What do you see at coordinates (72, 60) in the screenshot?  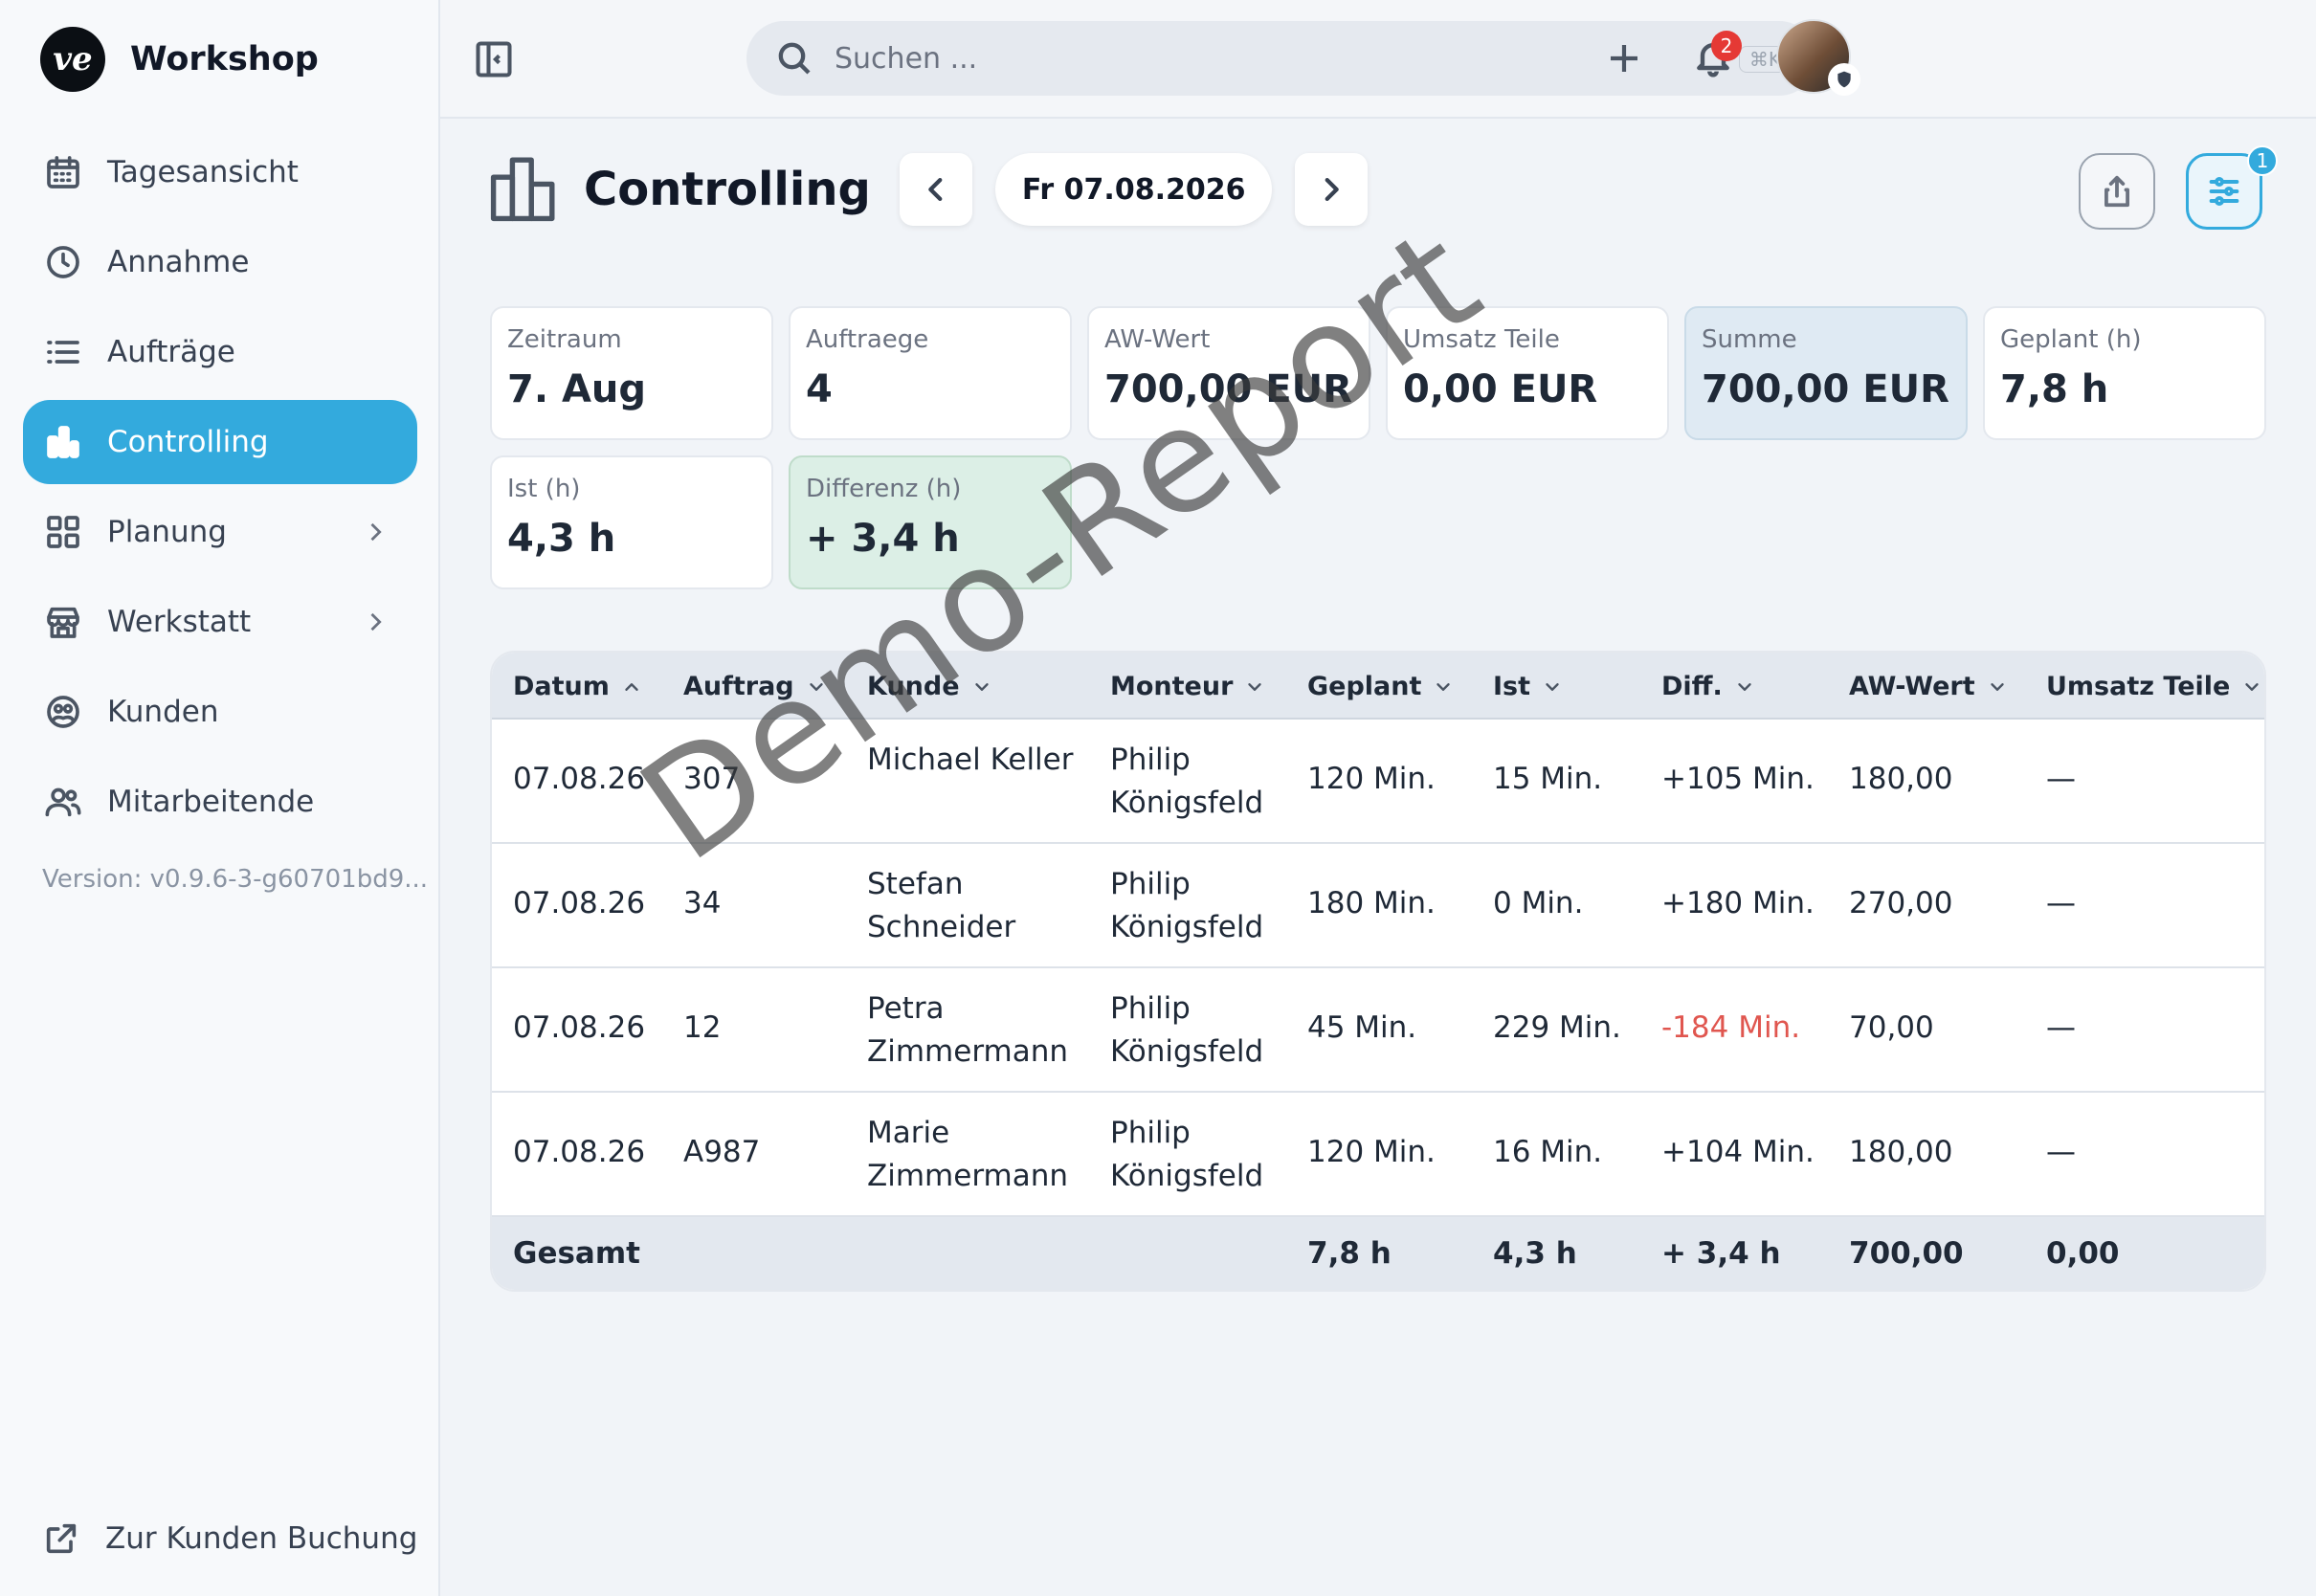 I see `brand-logo: ve` at bounding box center [72, 60].